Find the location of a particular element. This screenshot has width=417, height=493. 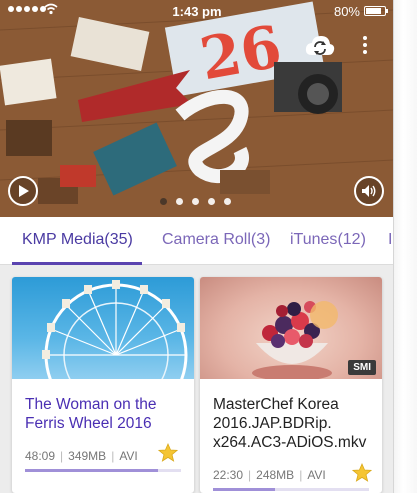

tab-label: iTunes is located at coordinates (314, 239).